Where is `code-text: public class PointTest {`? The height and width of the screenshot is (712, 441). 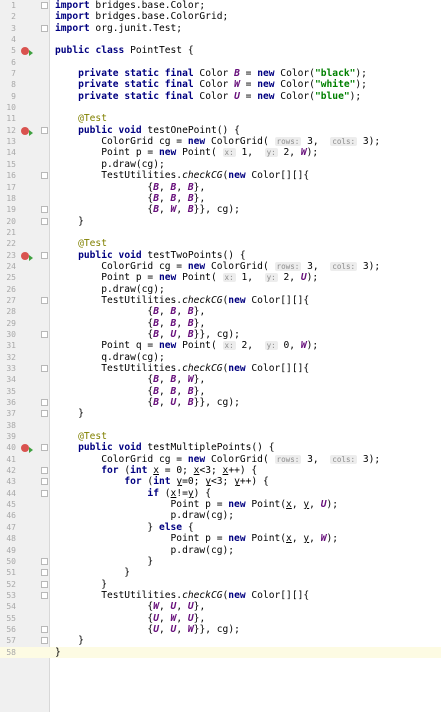 code-text: public class PointTest { is located at coordinates (124, 50).